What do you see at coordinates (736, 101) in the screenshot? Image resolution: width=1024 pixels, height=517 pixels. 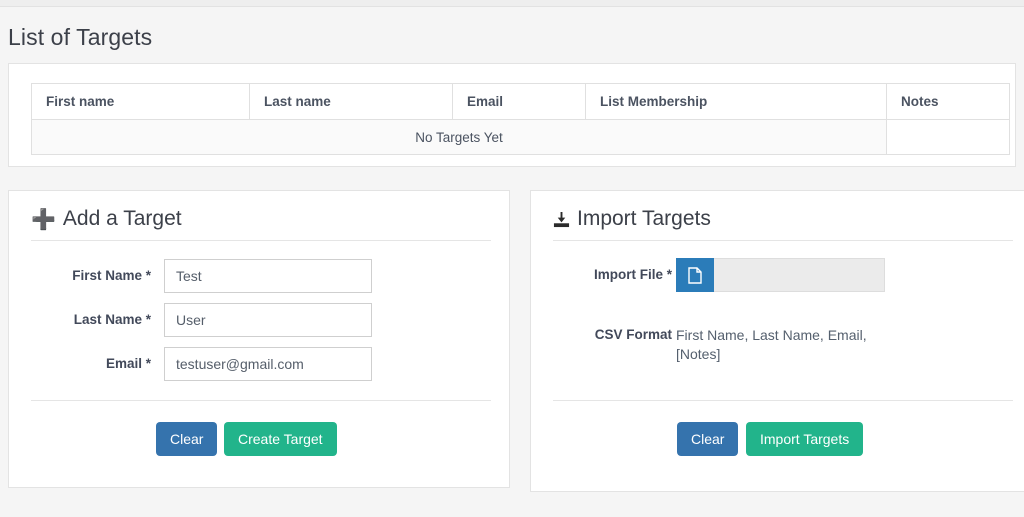 I see `column-header-list-membership: List Membership` at bounding box center [736, 101].